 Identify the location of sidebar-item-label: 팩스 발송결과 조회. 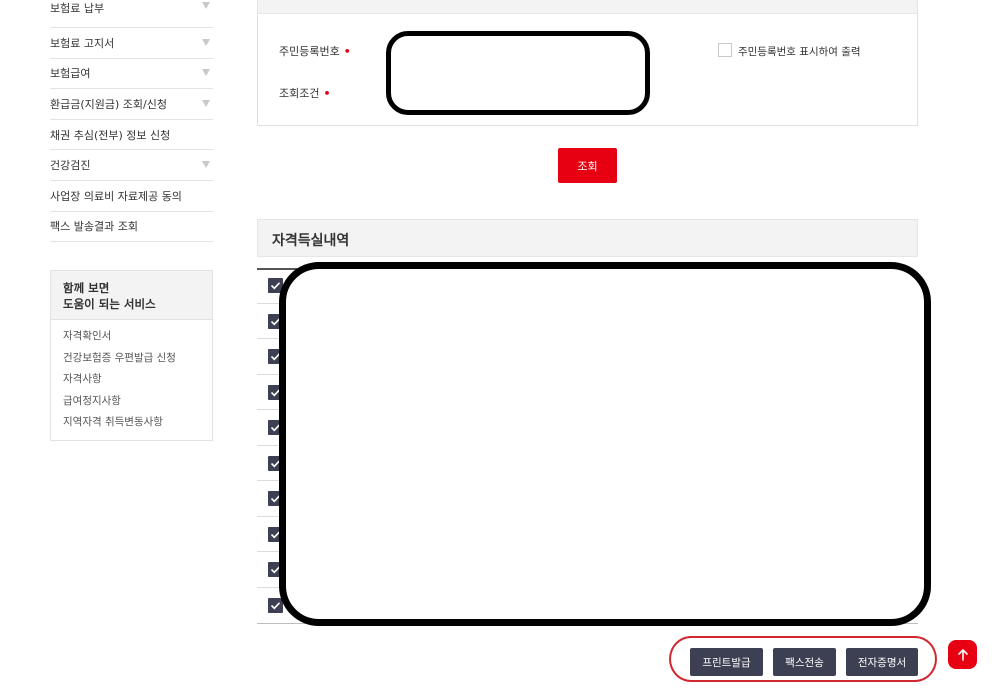
(94, 227).